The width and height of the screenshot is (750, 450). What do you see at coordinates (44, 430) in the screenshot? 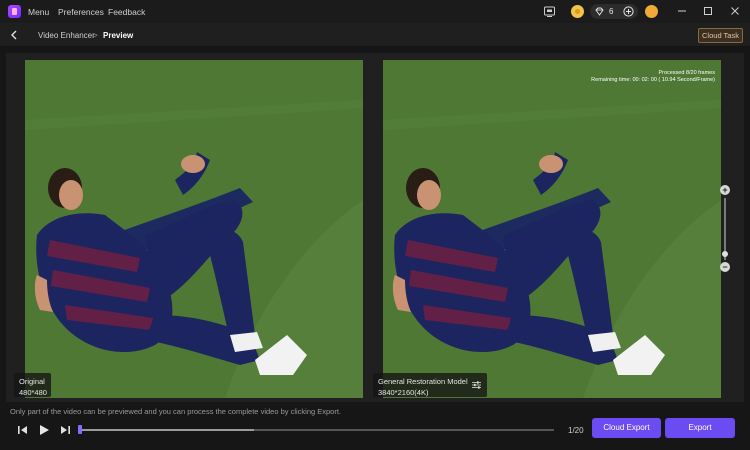
I see `play-icon` at bounding box center [44, 430].